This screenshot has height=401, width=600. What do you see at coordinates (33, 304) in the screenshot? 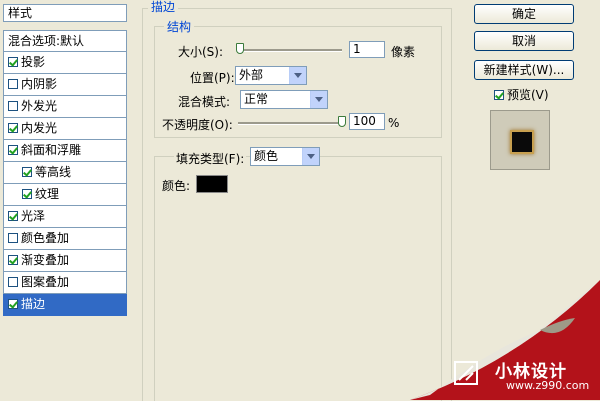
I see `style-item-label: 描边` at bounding box center [33, 304].